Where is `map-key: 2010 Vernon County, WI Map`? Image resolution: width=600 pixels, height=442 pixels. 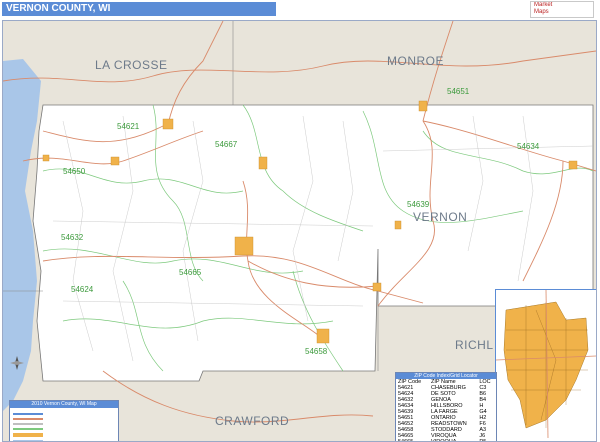 map-key: 2010 Vernon County, WI Map is located at coordinates (64, 420).